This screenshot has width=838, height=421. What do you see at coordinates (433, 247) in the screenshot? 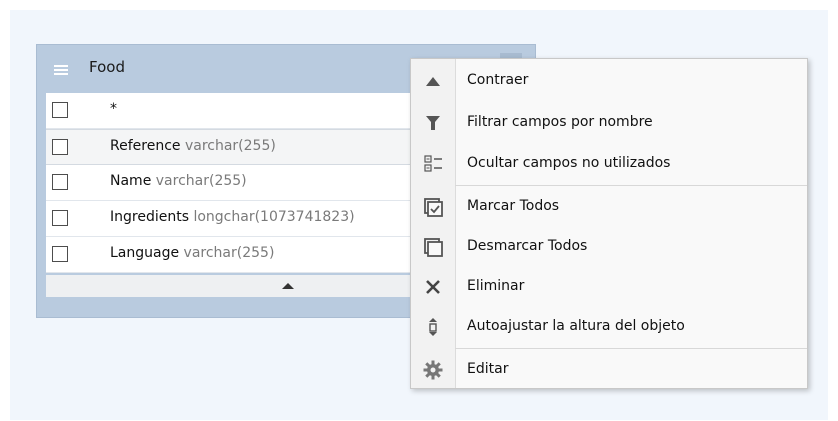
I see `uncheck-all-icon` at bounding box center [433, 247].